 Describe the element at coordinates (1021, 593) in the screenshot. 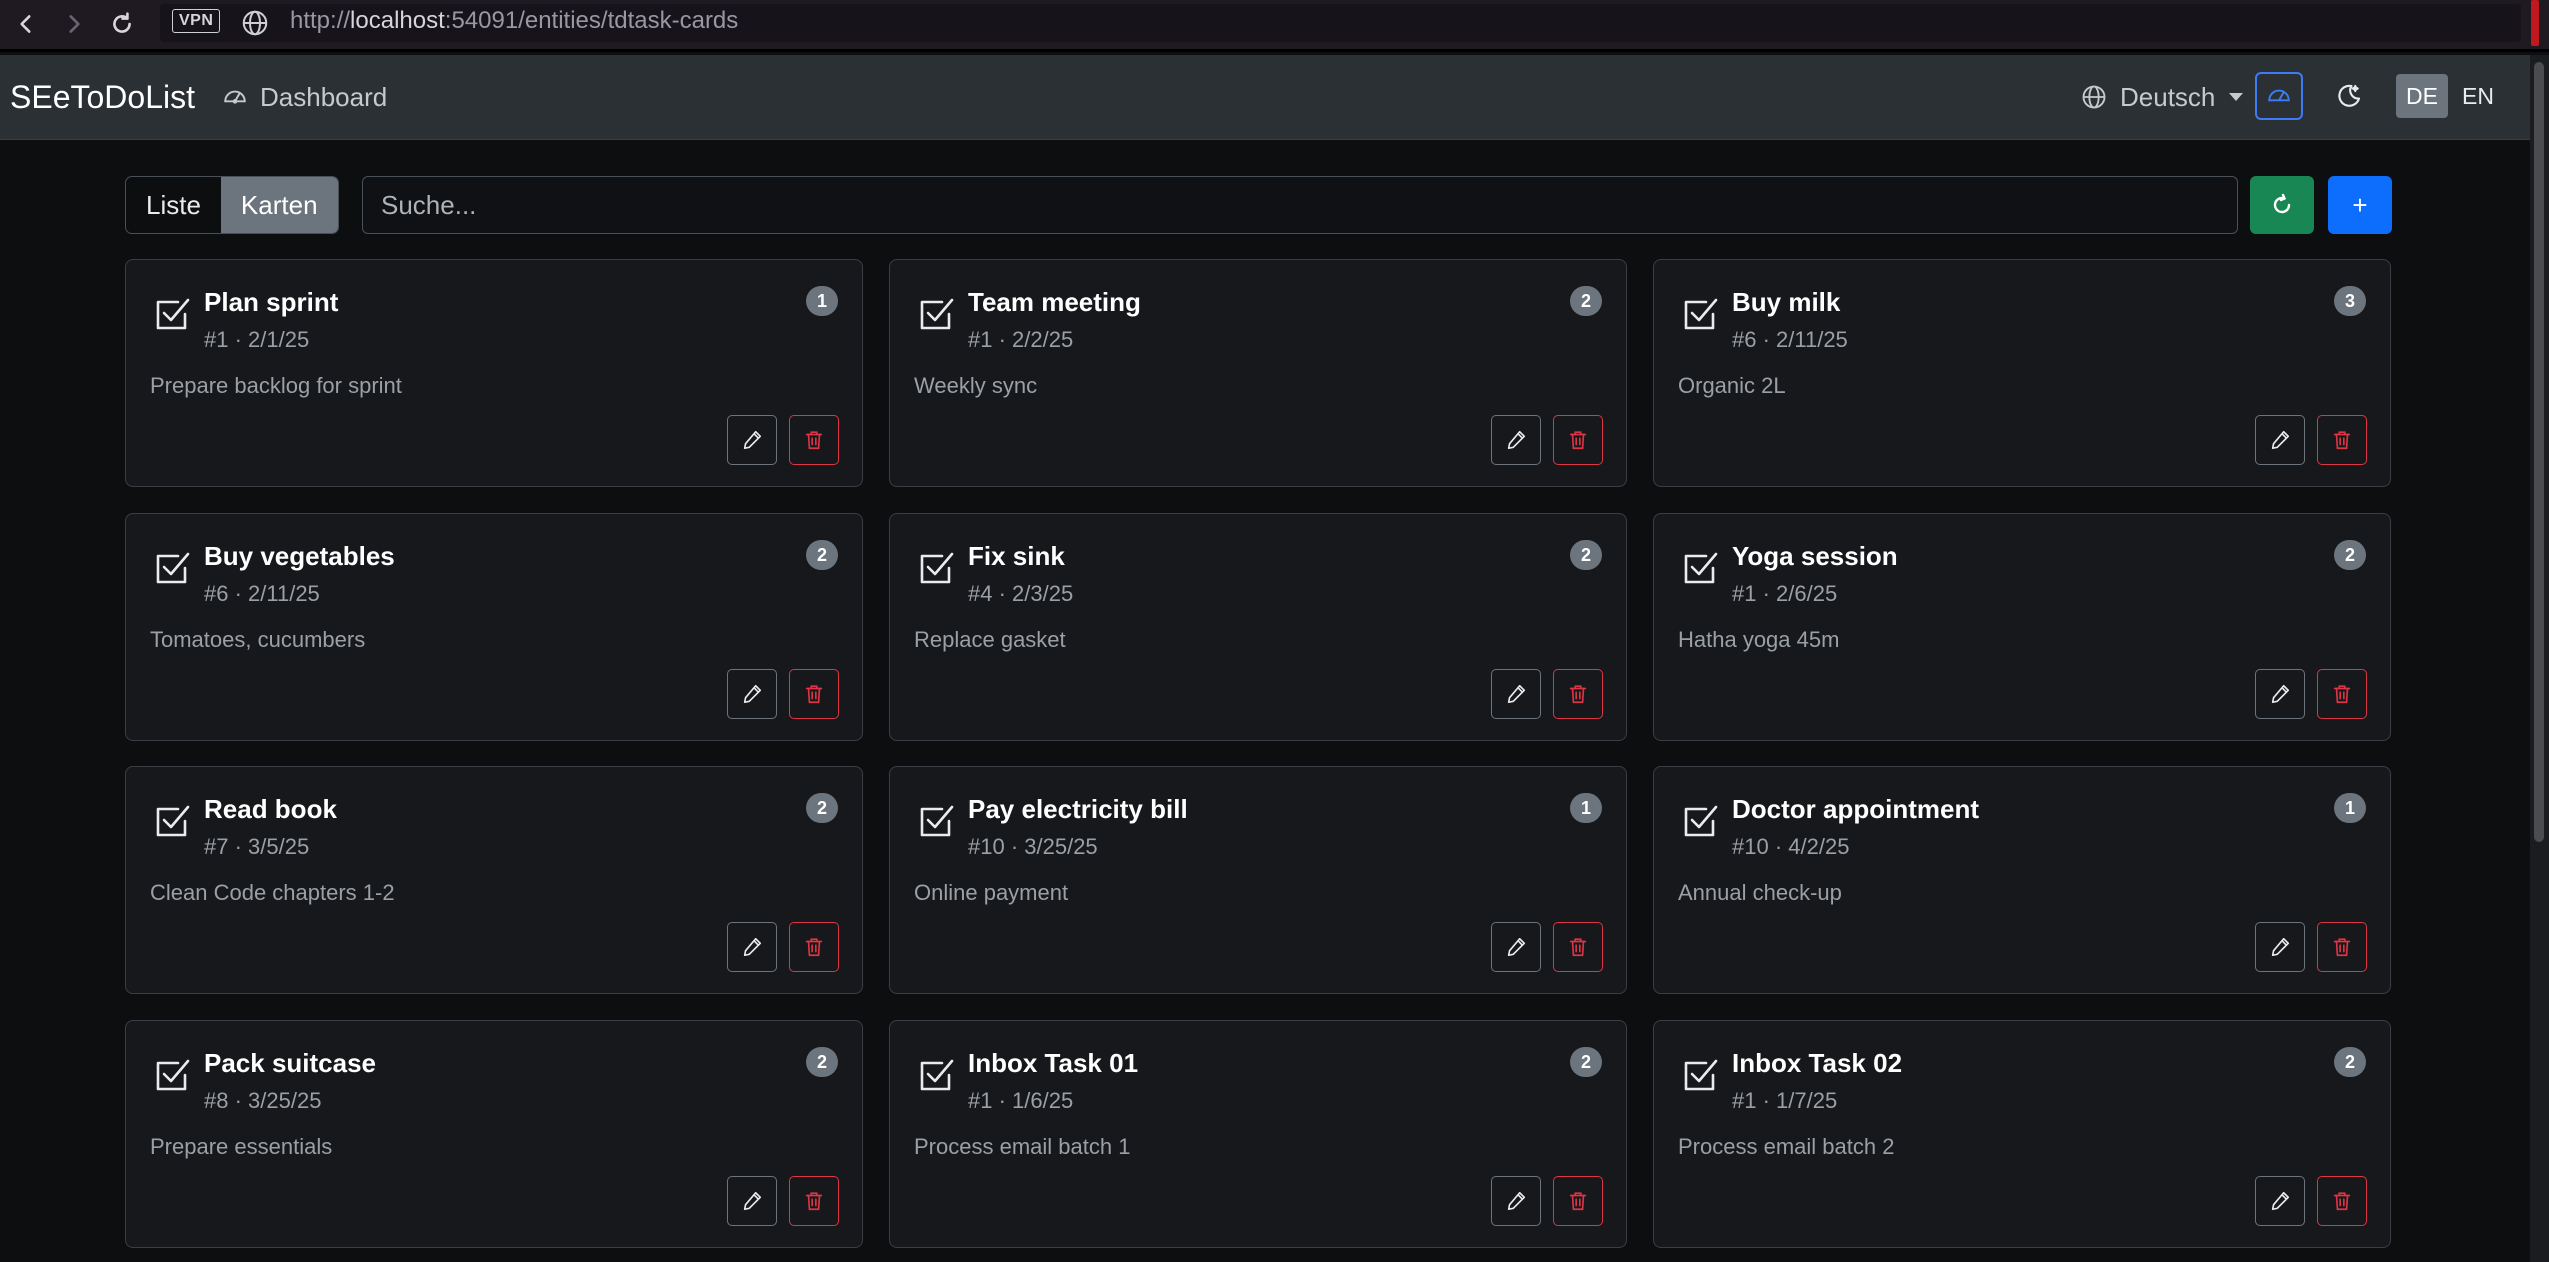

I see `task-meta: #4 · 2/3/25` at that location.